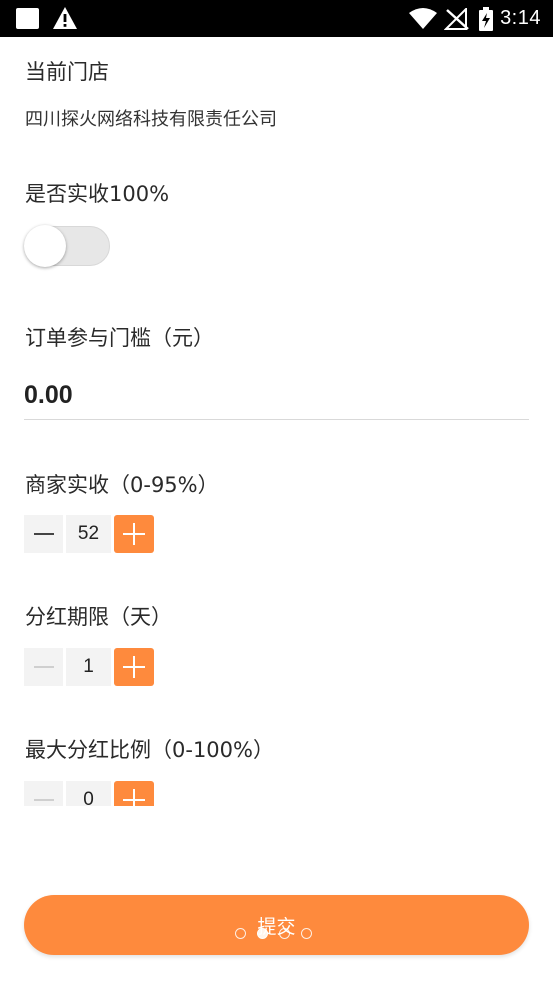  What do you see at coordinates (486, 18) in the screenshot?
I see `battery-charging-icon` at bounding box center [486, 18].